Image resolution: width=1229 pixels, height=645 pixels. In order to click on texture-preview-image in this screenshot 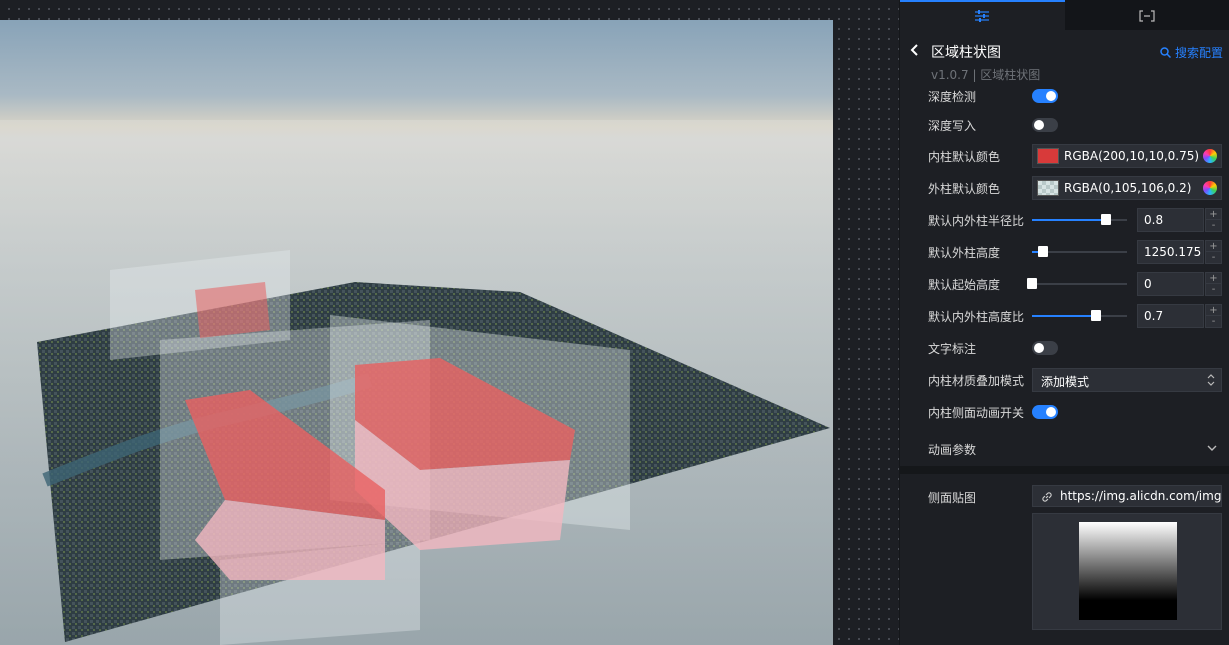, I will do `click(1128, 571)`.